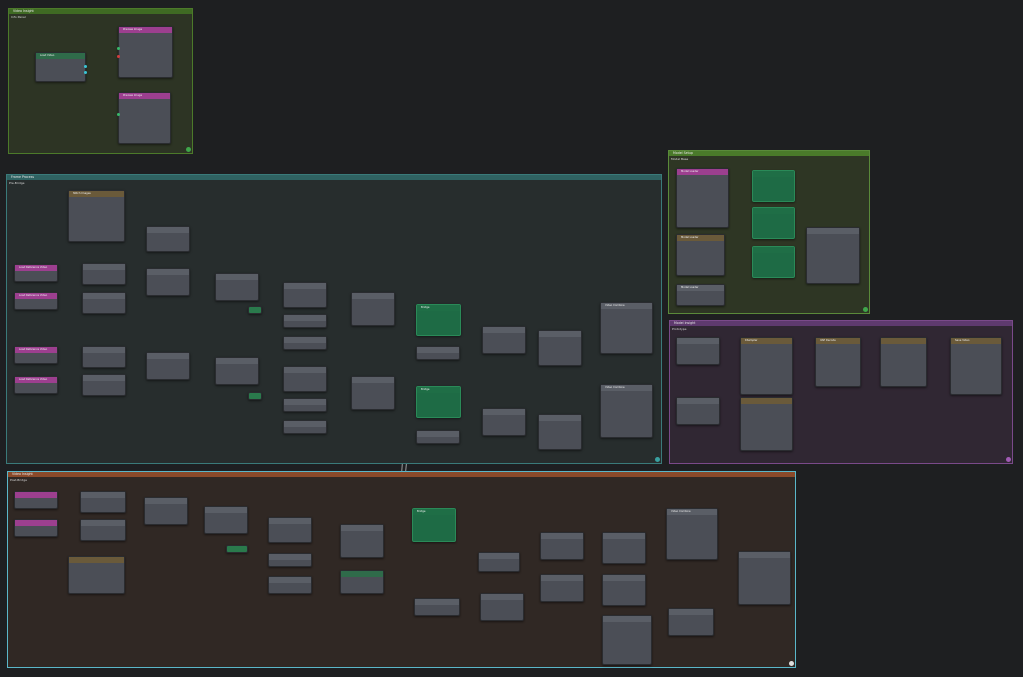 This screenshot has width=1023, height=677. Describe the element at coordinates (19, 480) in the screenshot. I see `group-subtitle: Post-Bridge` at that location.